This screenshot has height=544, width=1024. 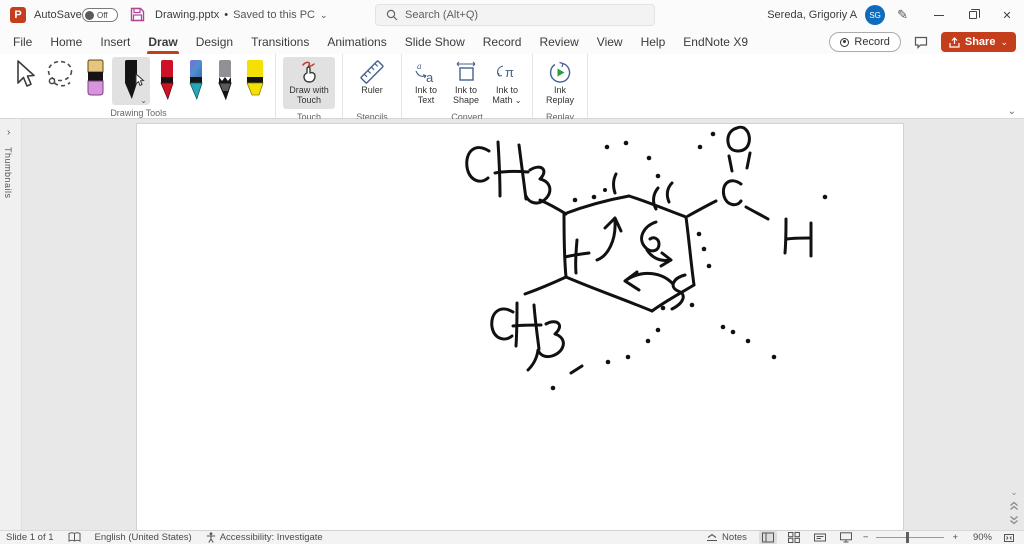 I want to click on restore-button, so click(x=973, y=15).